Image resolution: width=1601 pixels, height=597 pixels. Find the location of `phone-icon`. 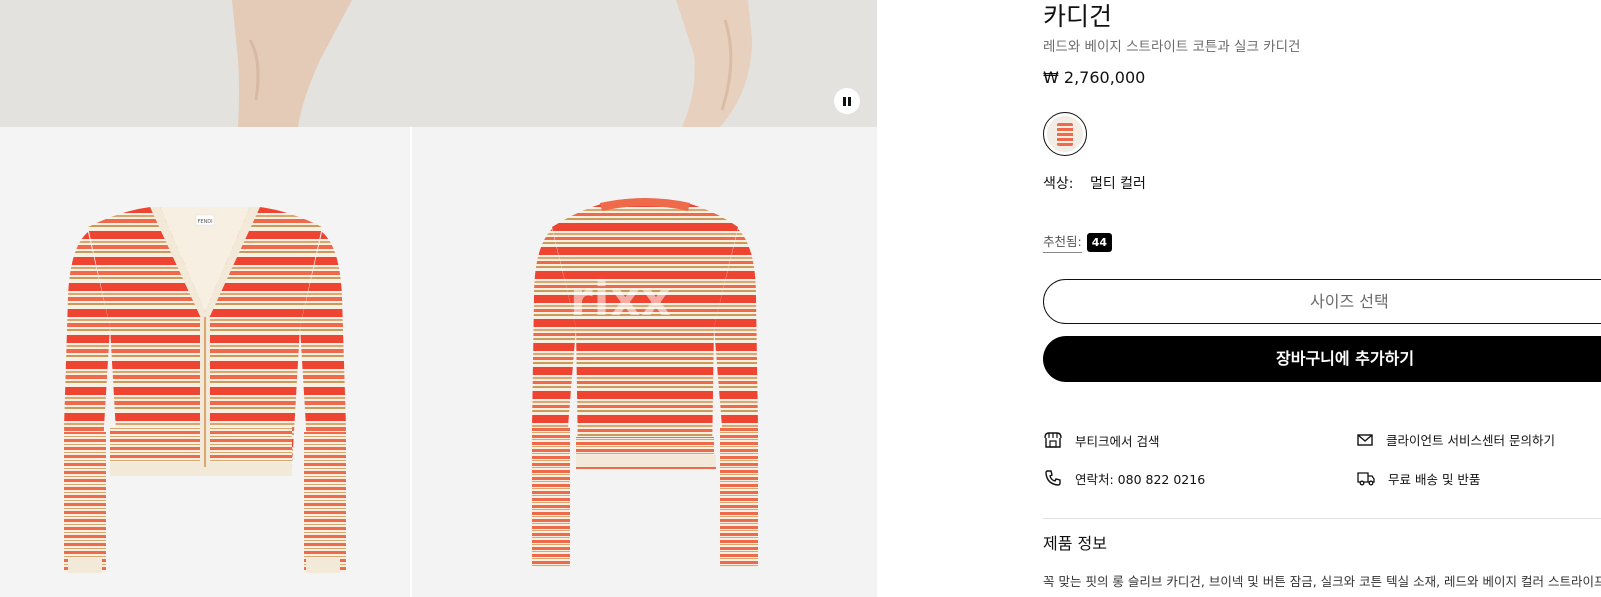

phone-icon is located at coordinates (1053, 478).